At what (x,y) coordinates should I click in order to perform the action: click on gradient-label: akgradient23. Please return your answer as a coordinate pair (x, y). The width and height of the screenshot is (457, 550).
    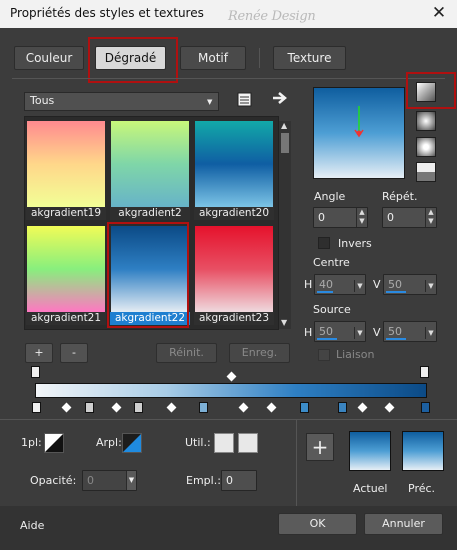
    Looking at the image, I should click on (234, 318).